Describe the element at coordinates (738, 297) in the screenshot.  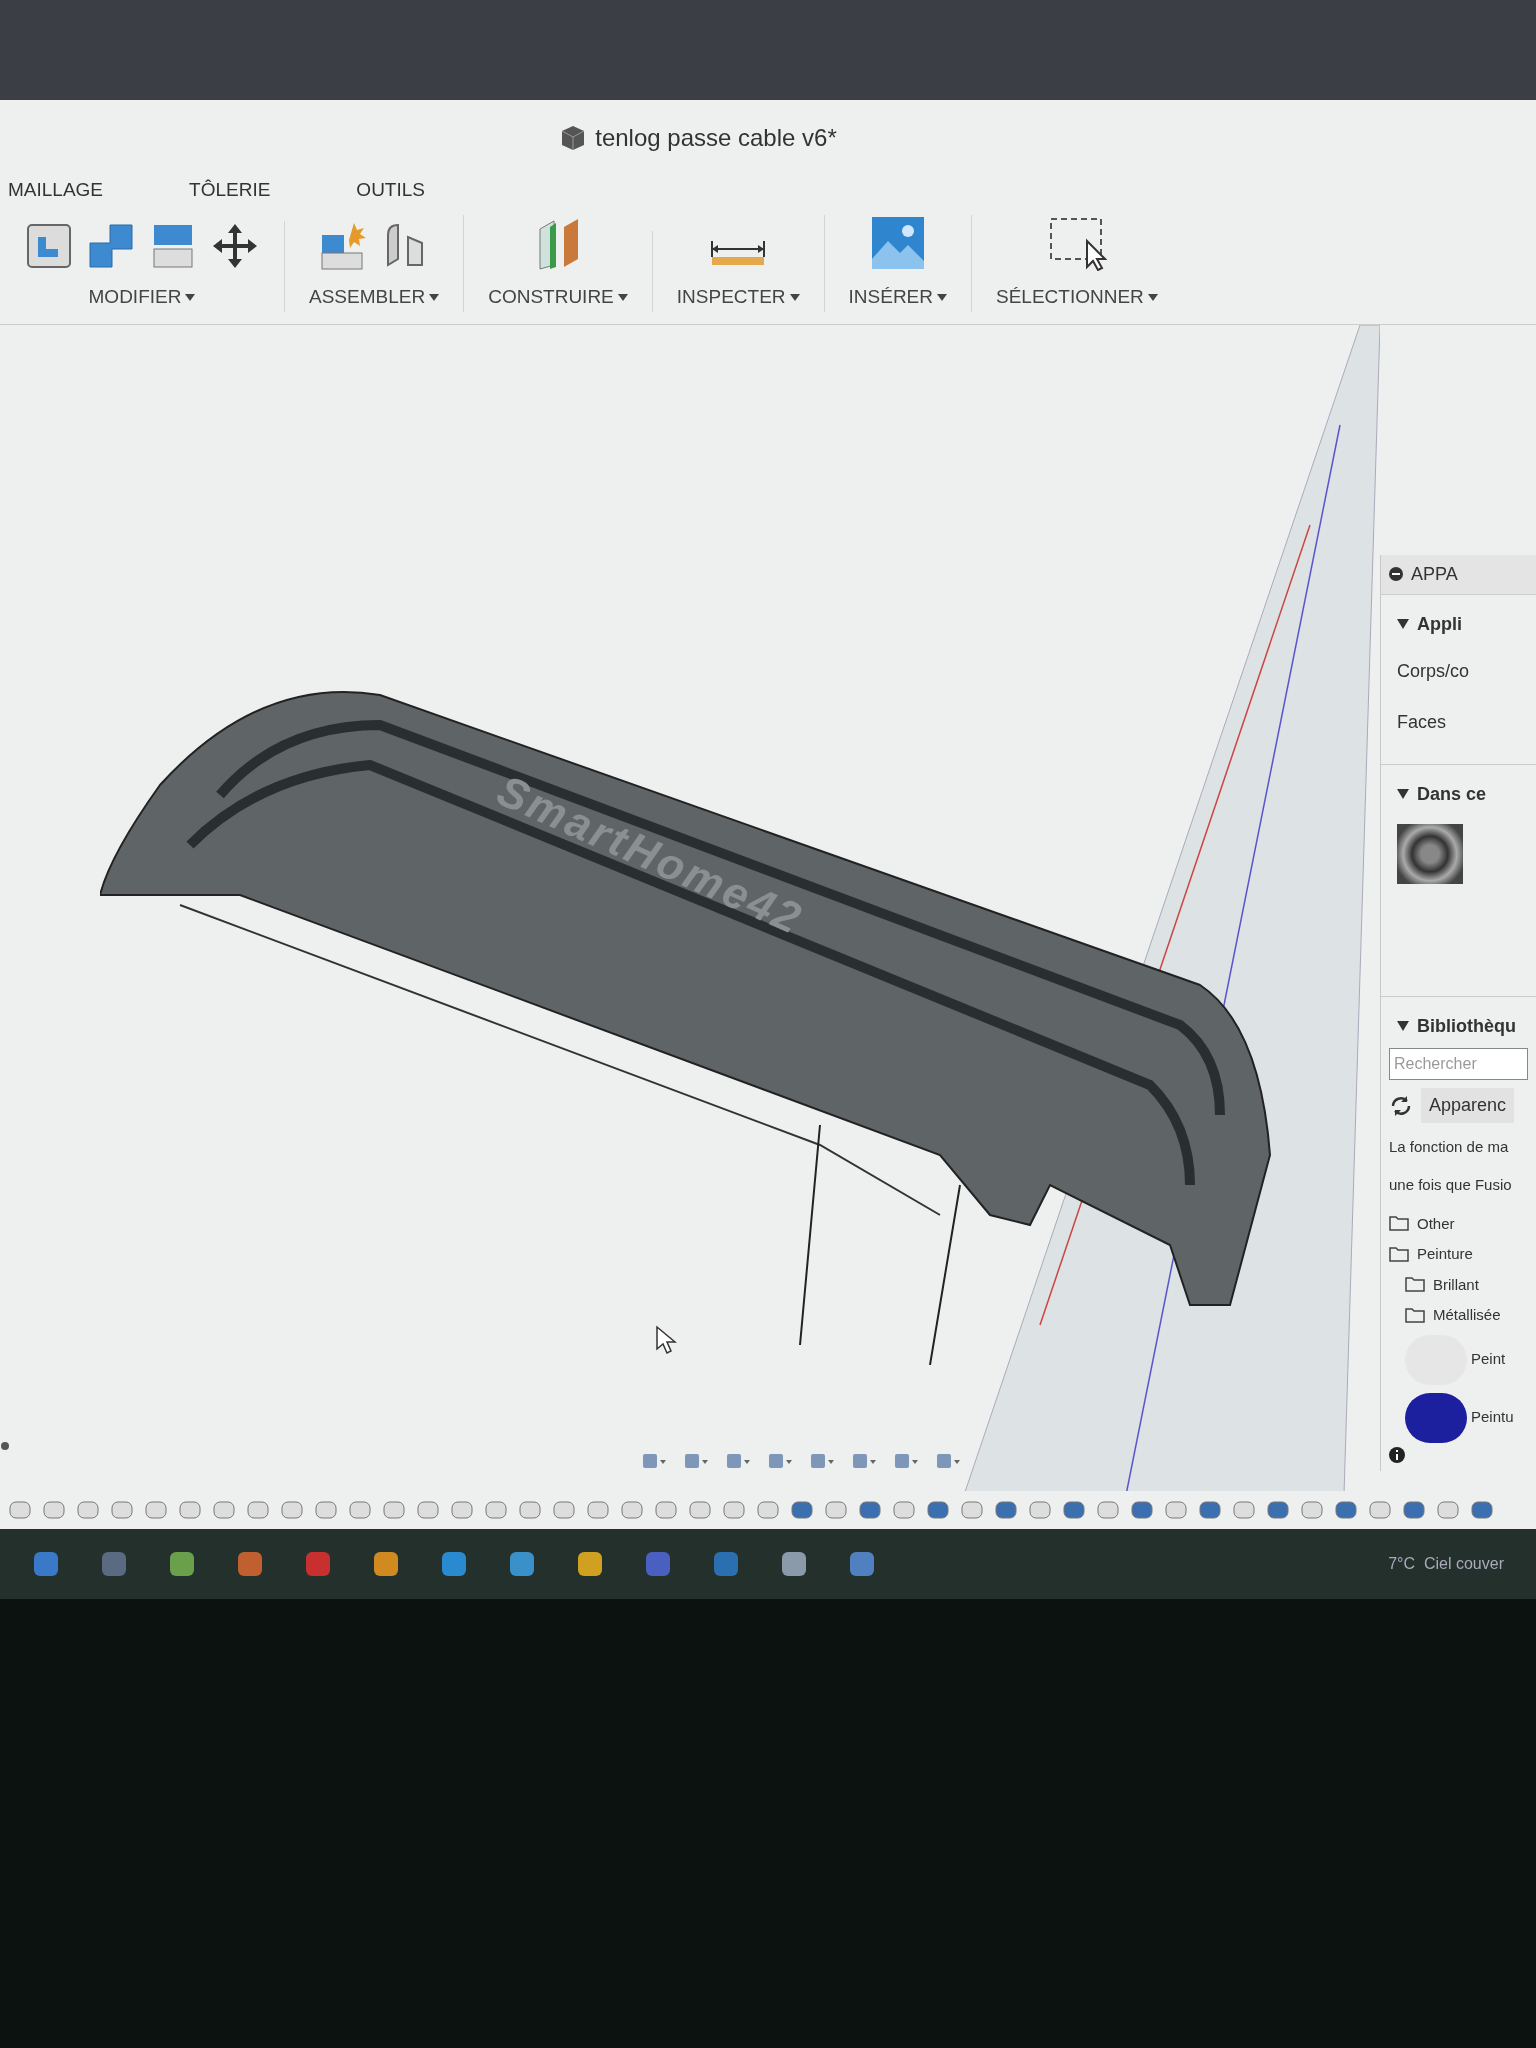
I see `toolbar-group-menu: INSPECTER` at that location.